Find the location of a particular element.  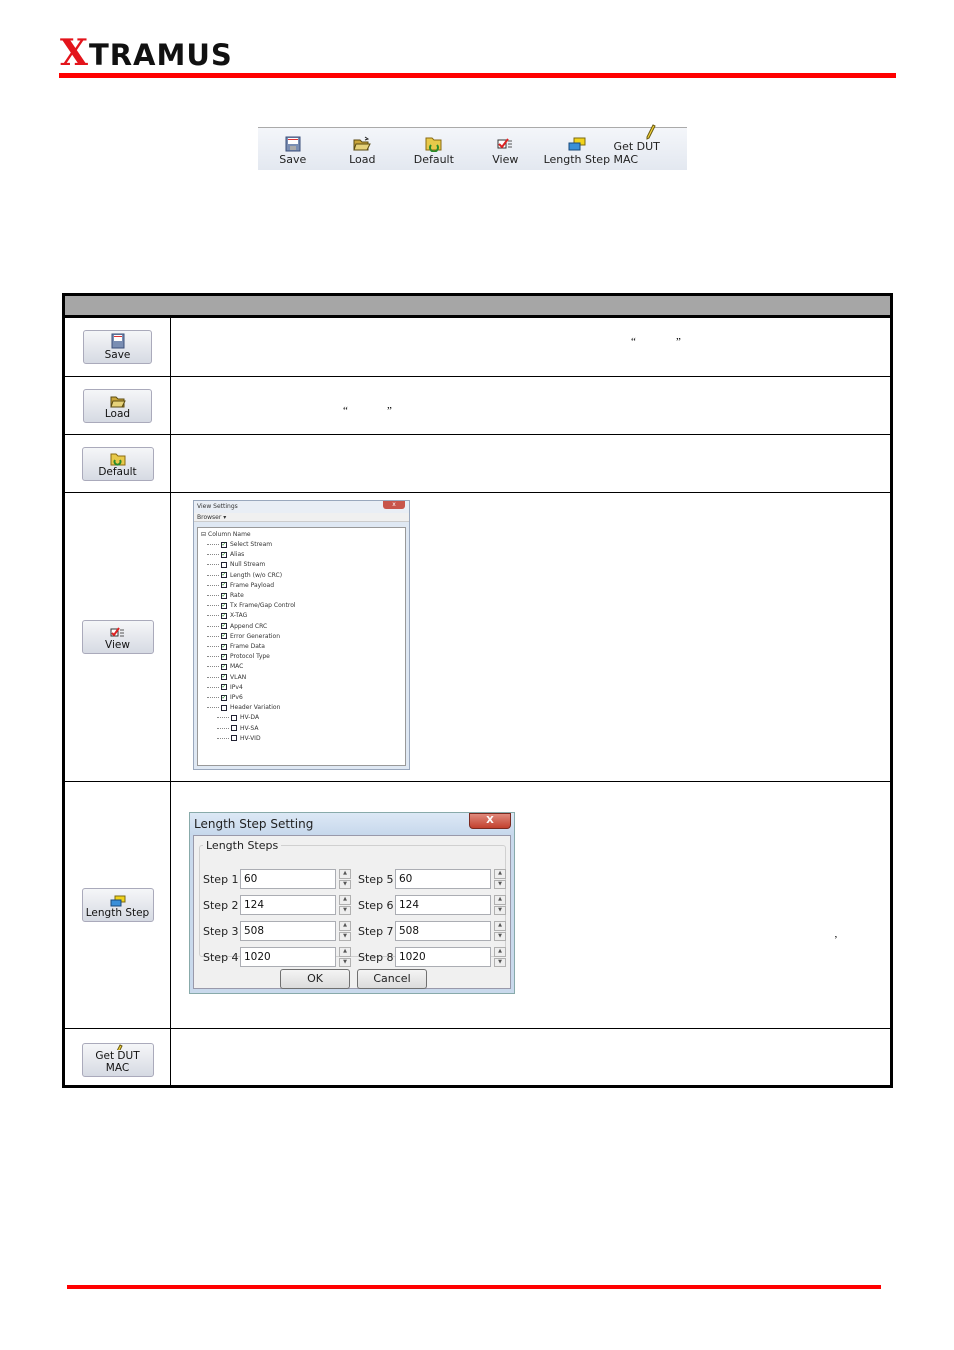

tree-item: ✓ Alias is located at coordinates (225, 554).